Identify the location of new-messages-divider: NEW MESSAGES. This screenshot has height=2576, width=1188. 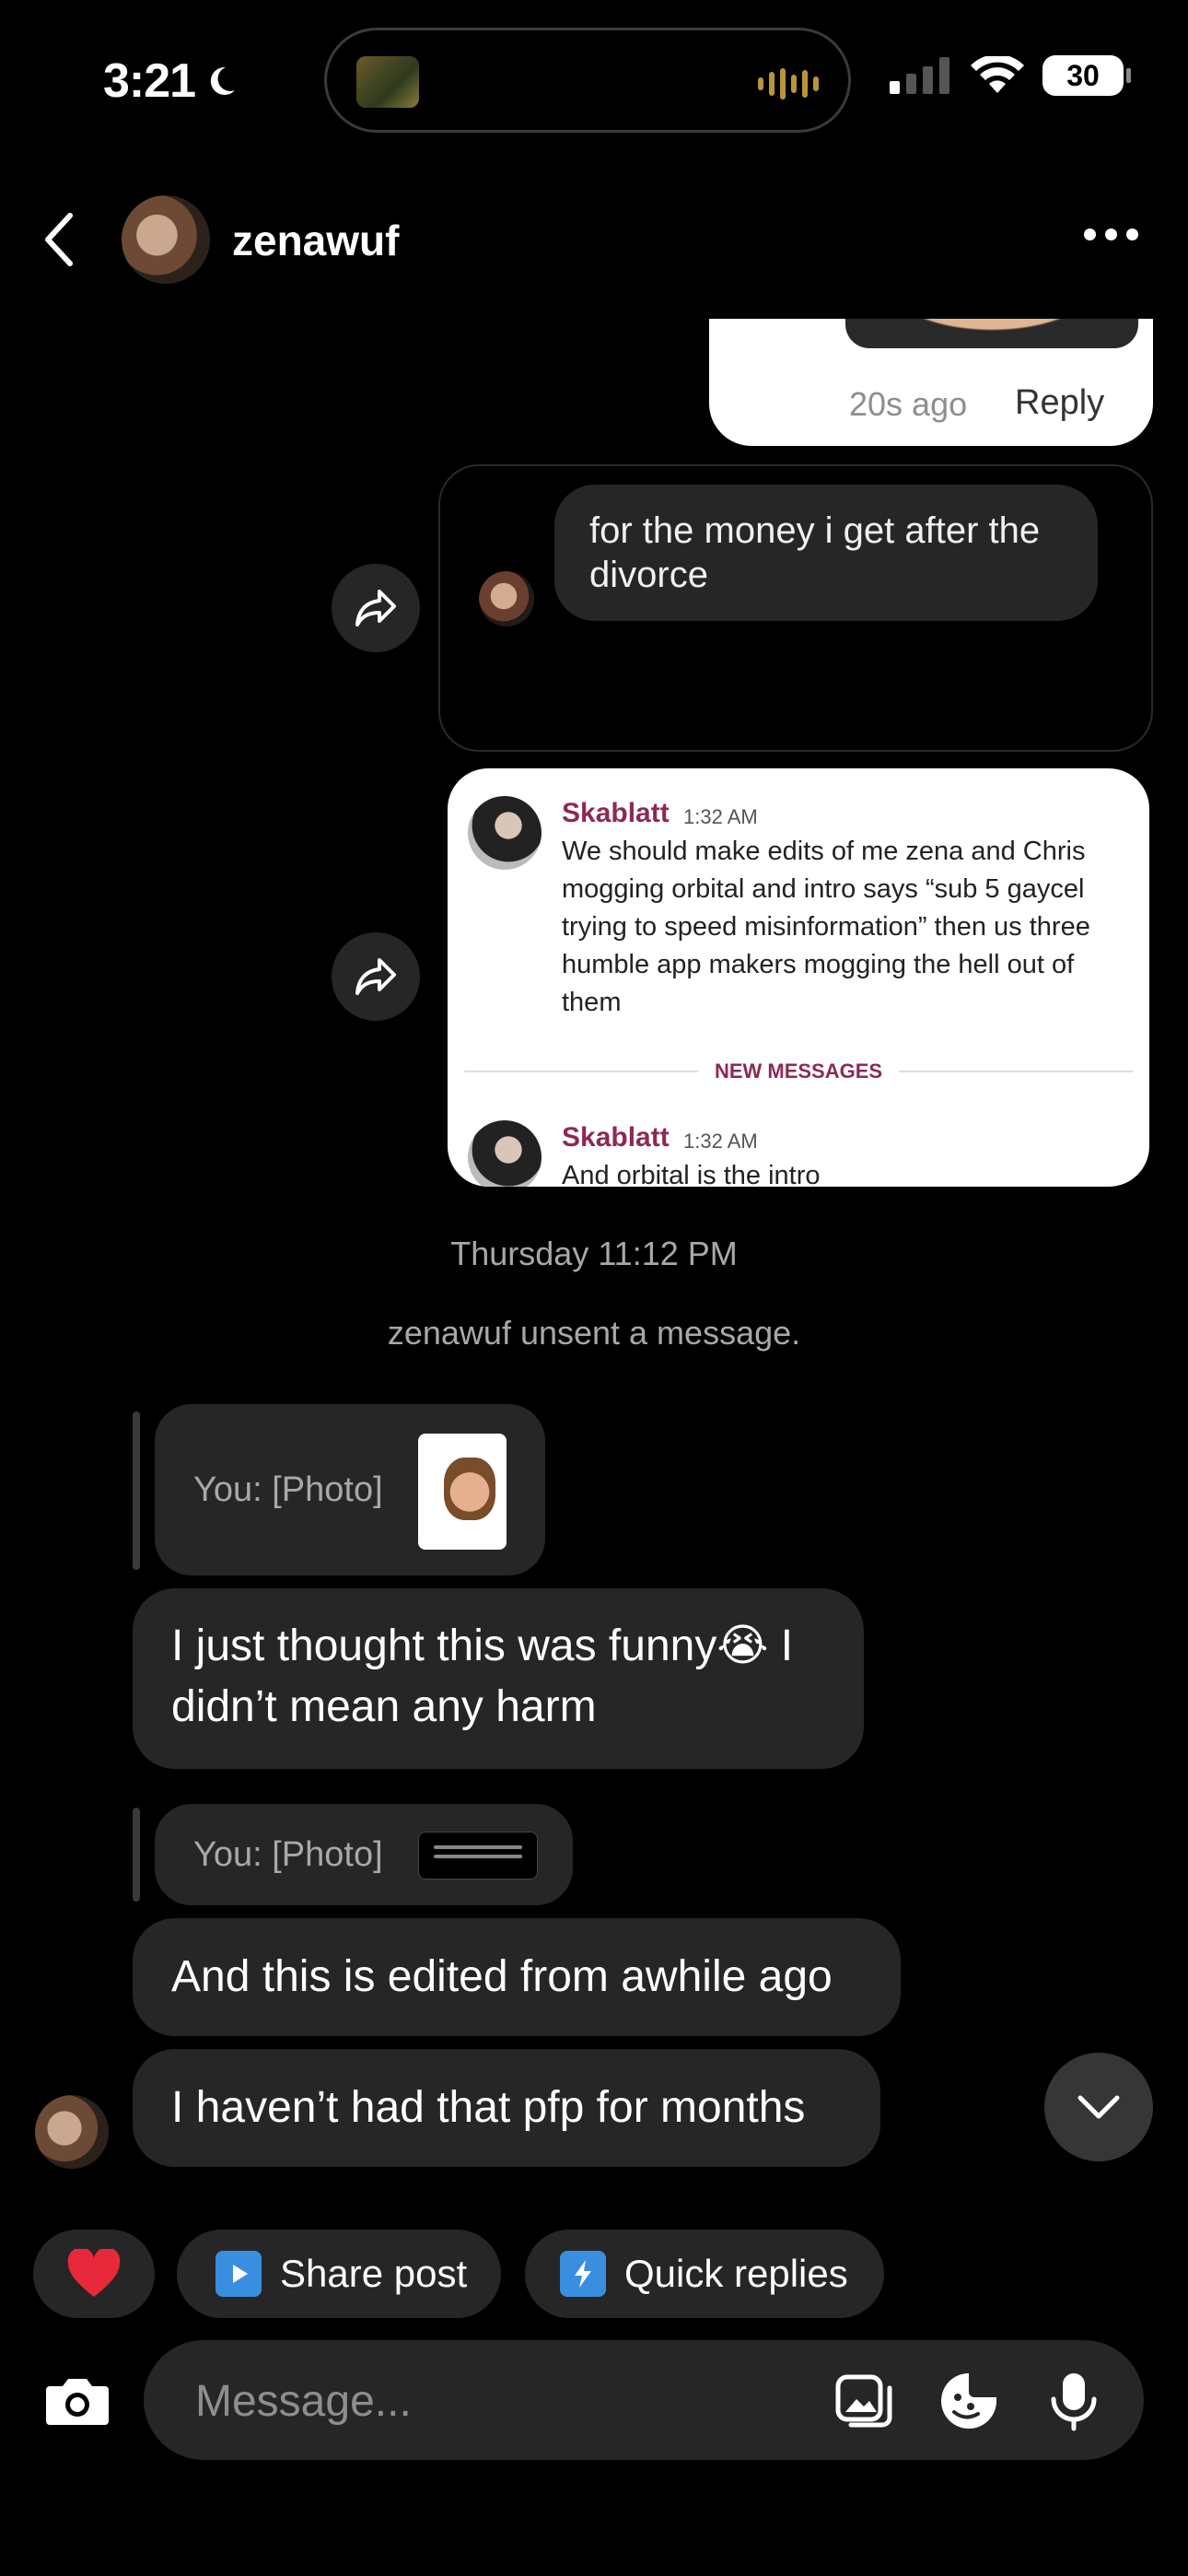
(799, 1071).